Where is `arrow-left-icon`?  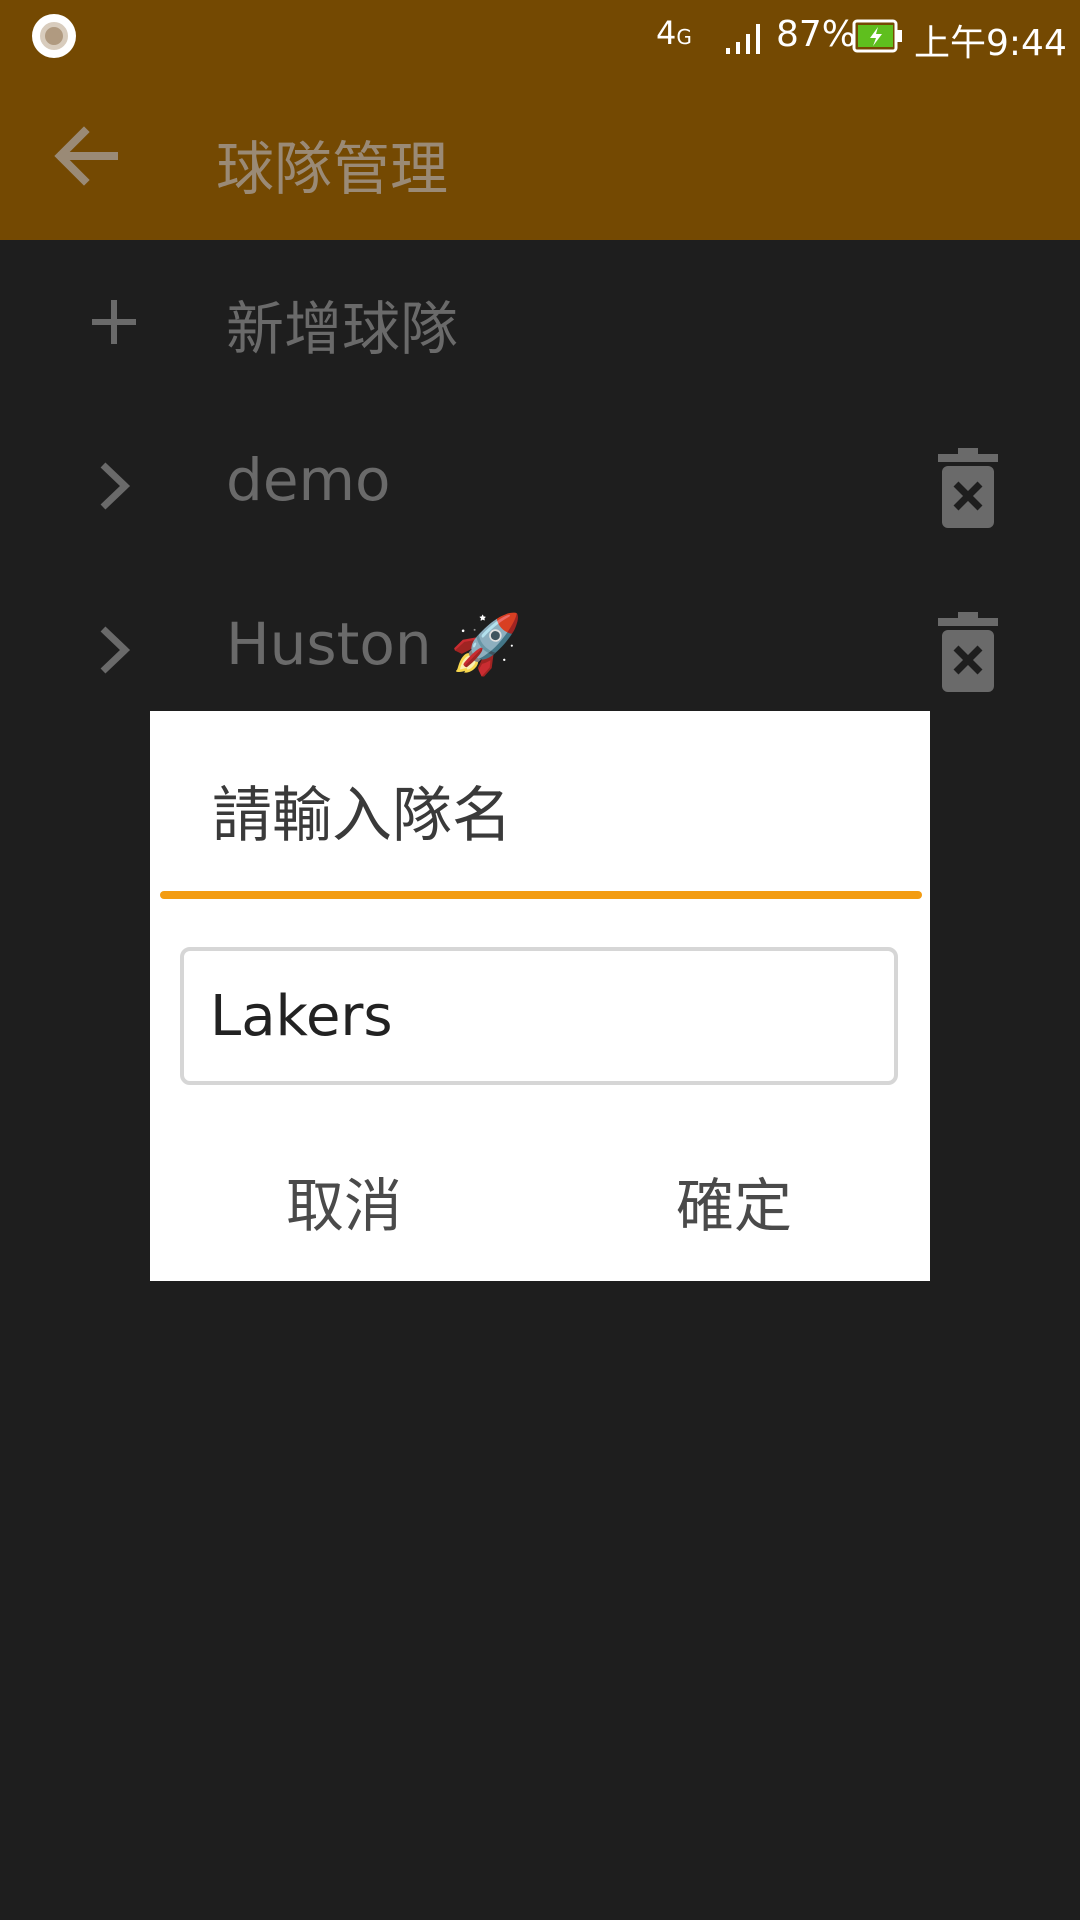
arrow-left-icon is located at coordinates (86, 156).